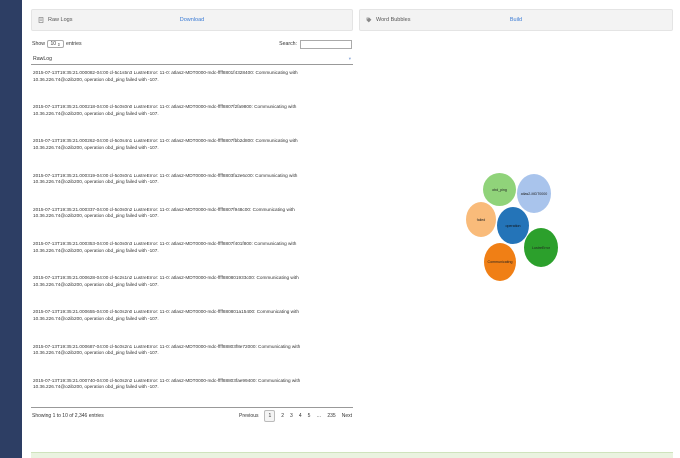 The height and width of the screenshot is (458, 680). Describe the element at coordinates (352, 455) in the screenshot. I see `bottom-status-strip` at that location.